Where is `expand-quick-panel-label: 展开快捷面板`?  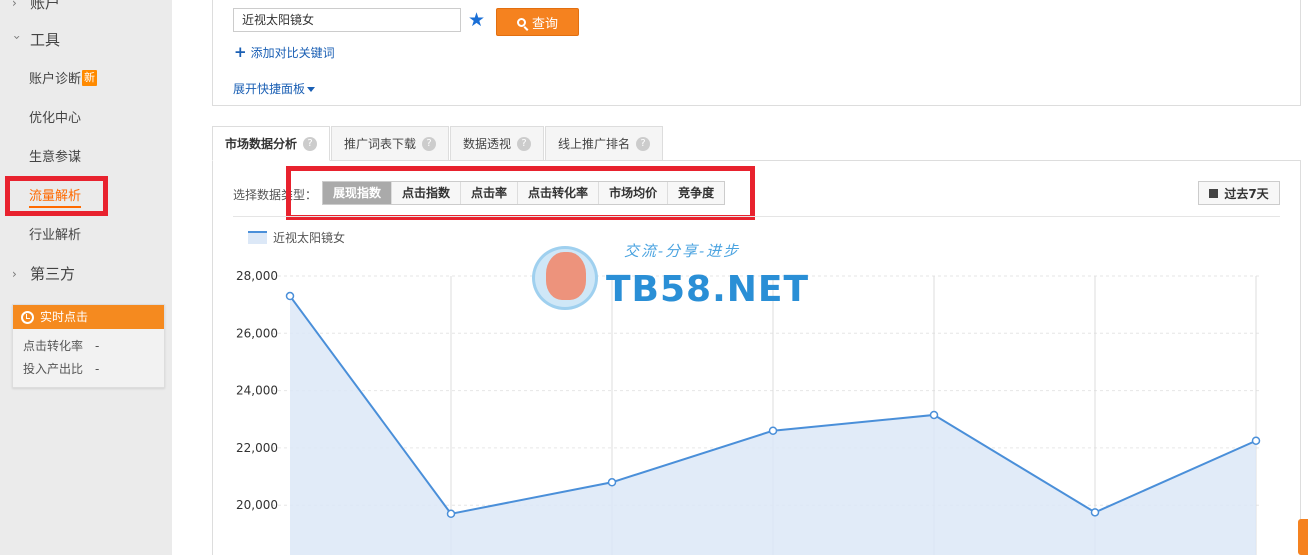
expand-quick-panel-label: 展开快捷面板 is located at coordinates (269, 89).